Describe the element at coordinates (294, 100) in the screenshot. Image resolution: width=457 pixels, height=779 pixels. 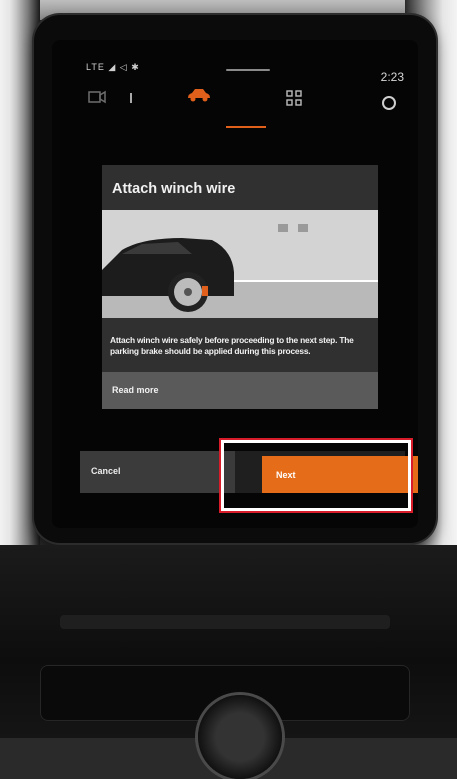
I see `apps-grid-icon` at that location.